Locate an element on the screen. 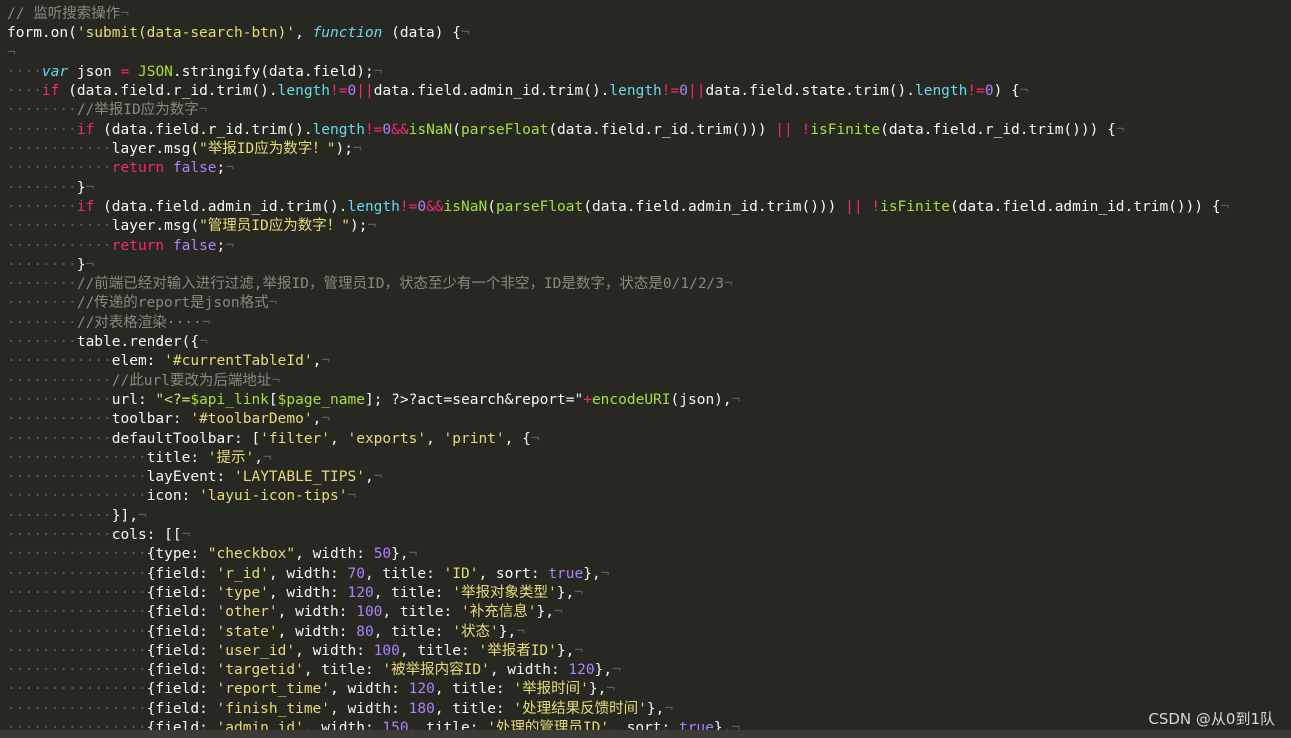 The width and height of the screenshot is (1291, 738). code-token: [ is located at coordinates (273, 399).